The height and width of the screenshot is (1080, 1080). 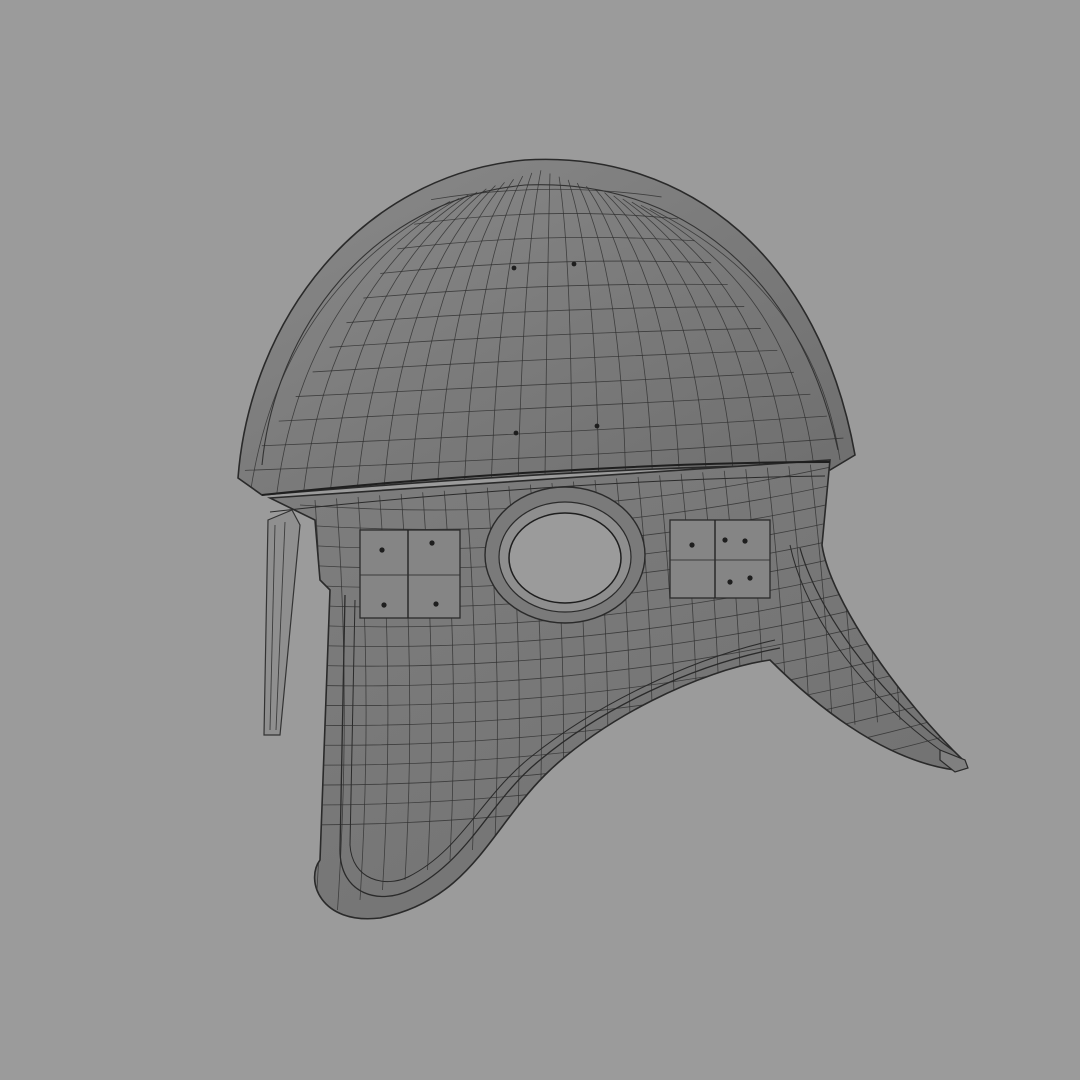 I want to click on strap, so click(x=282, y=622).